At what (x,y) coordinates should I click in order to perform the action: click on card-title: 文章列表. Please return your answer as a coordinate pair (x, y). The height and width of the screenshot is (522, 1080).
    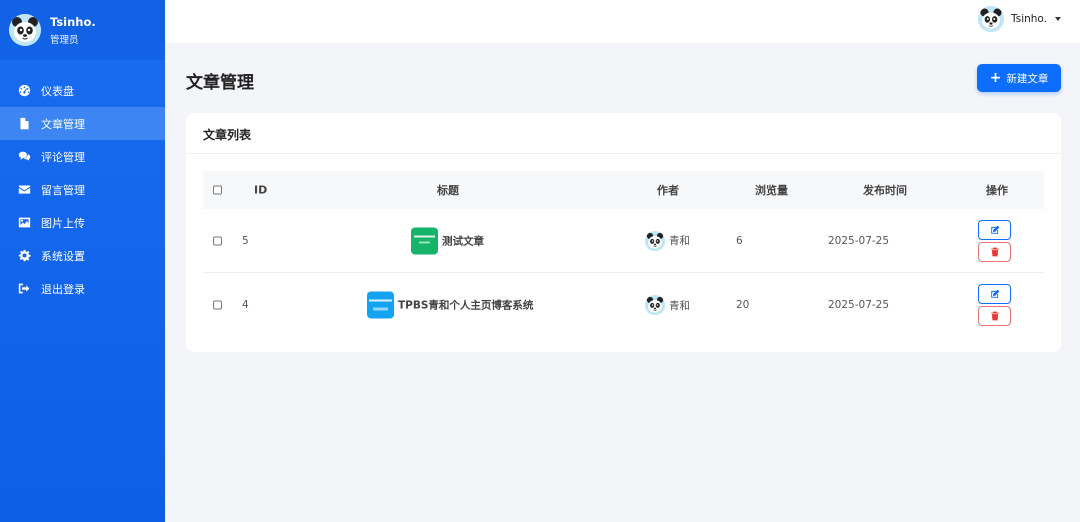
    Looking at the image, I should click on (227, 135).